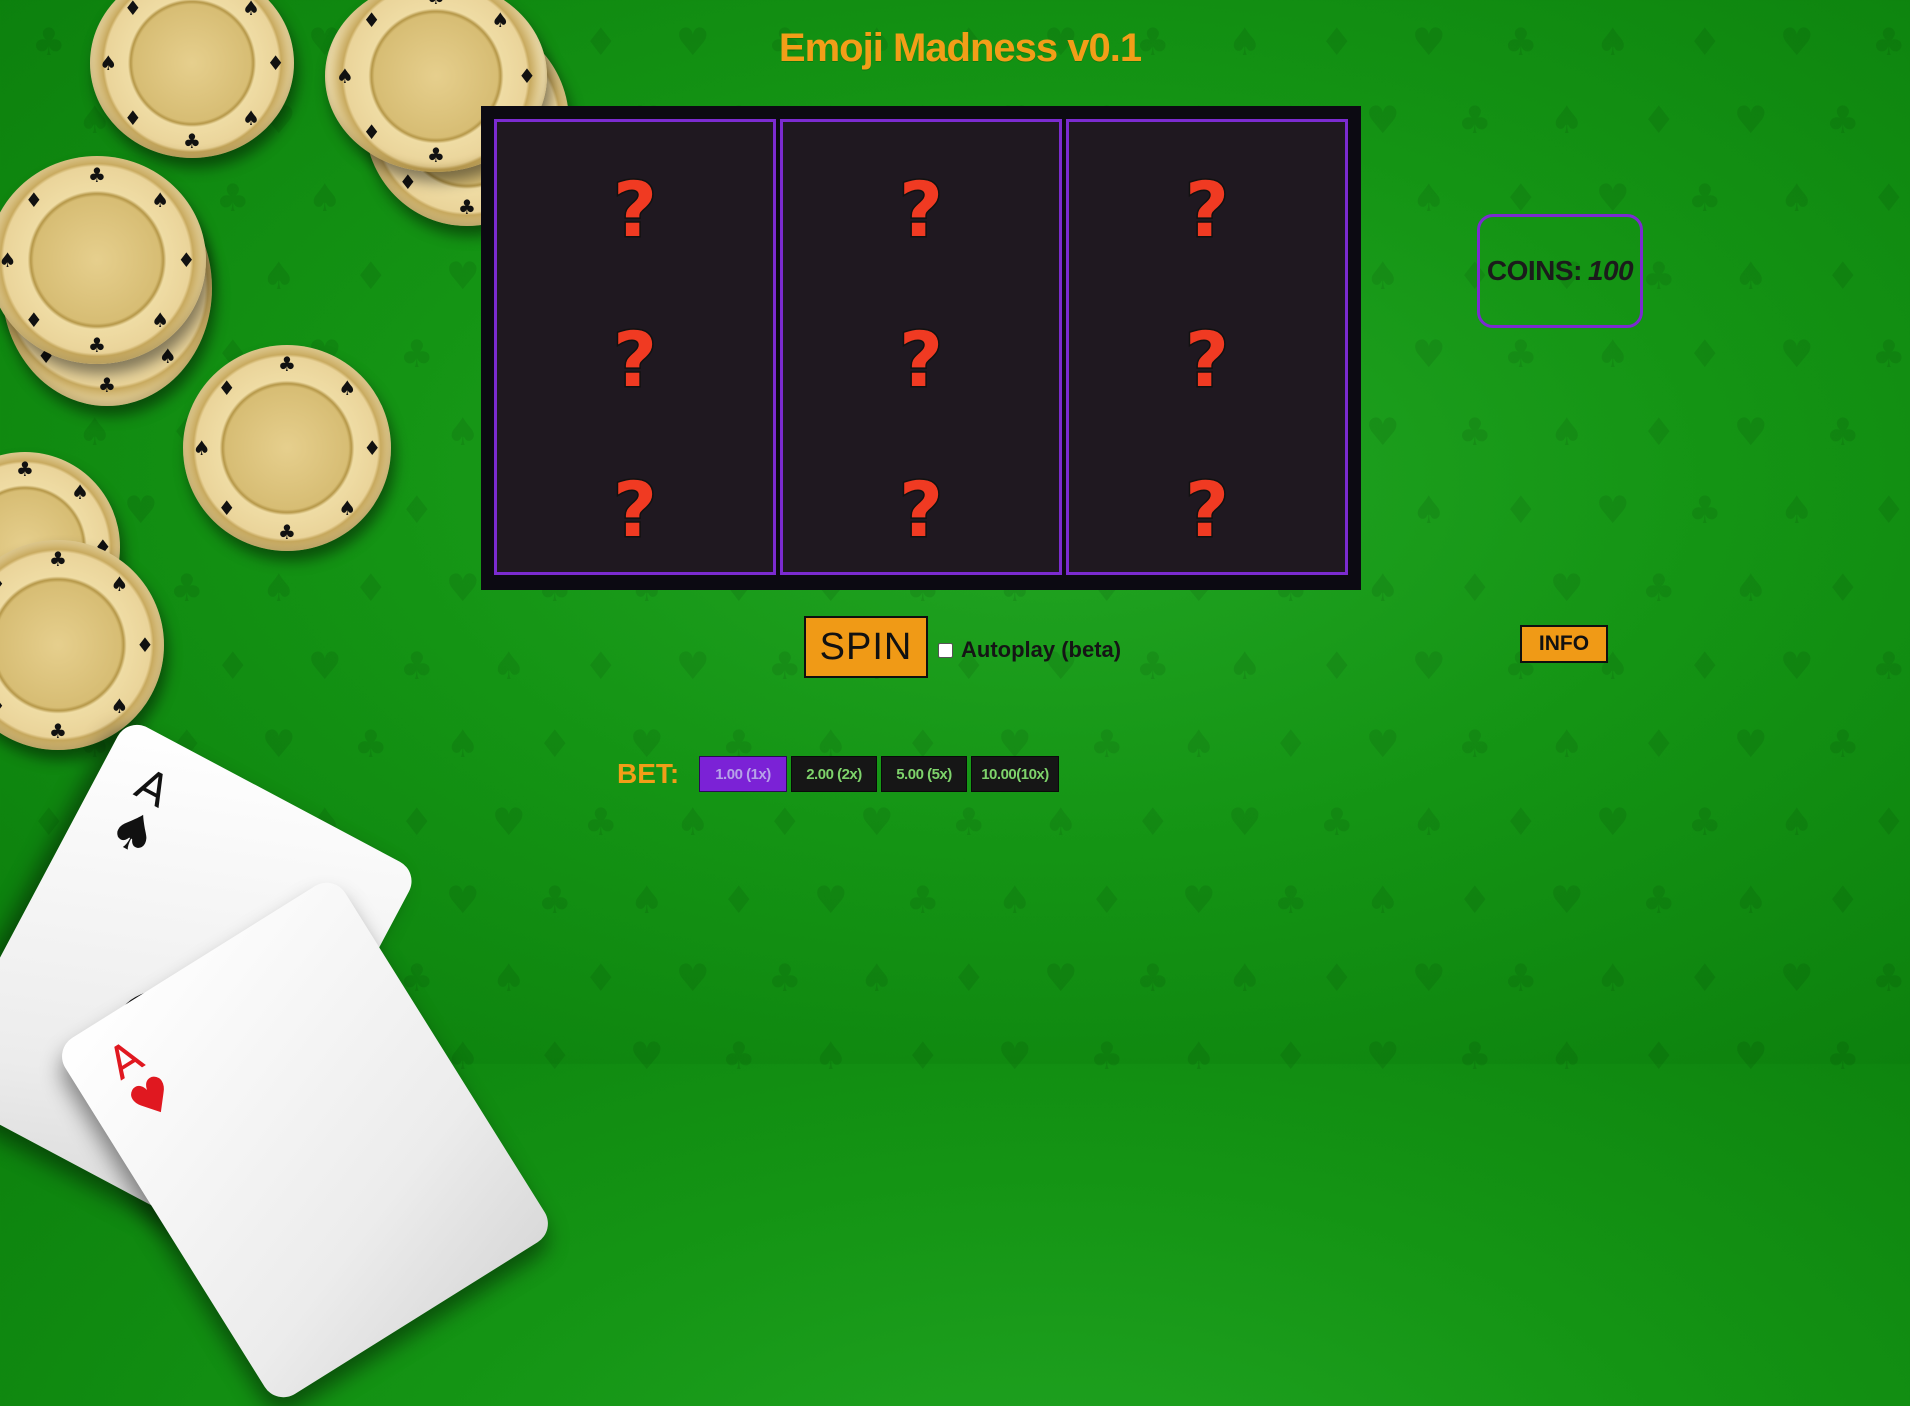  Describe the element at coordinates (924, 774) in the screenshot. I see `bet-option-5x: 5.00 (5x)` at that location.